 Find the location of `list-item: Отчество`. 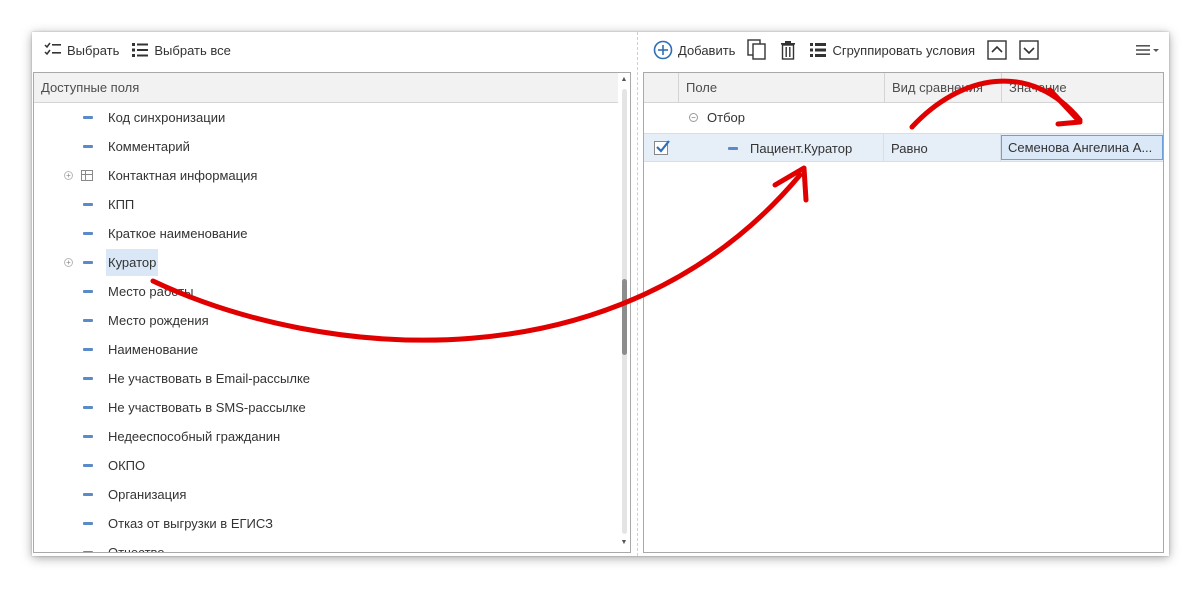

list-item: Отчество is located at coordinates (326, 545).